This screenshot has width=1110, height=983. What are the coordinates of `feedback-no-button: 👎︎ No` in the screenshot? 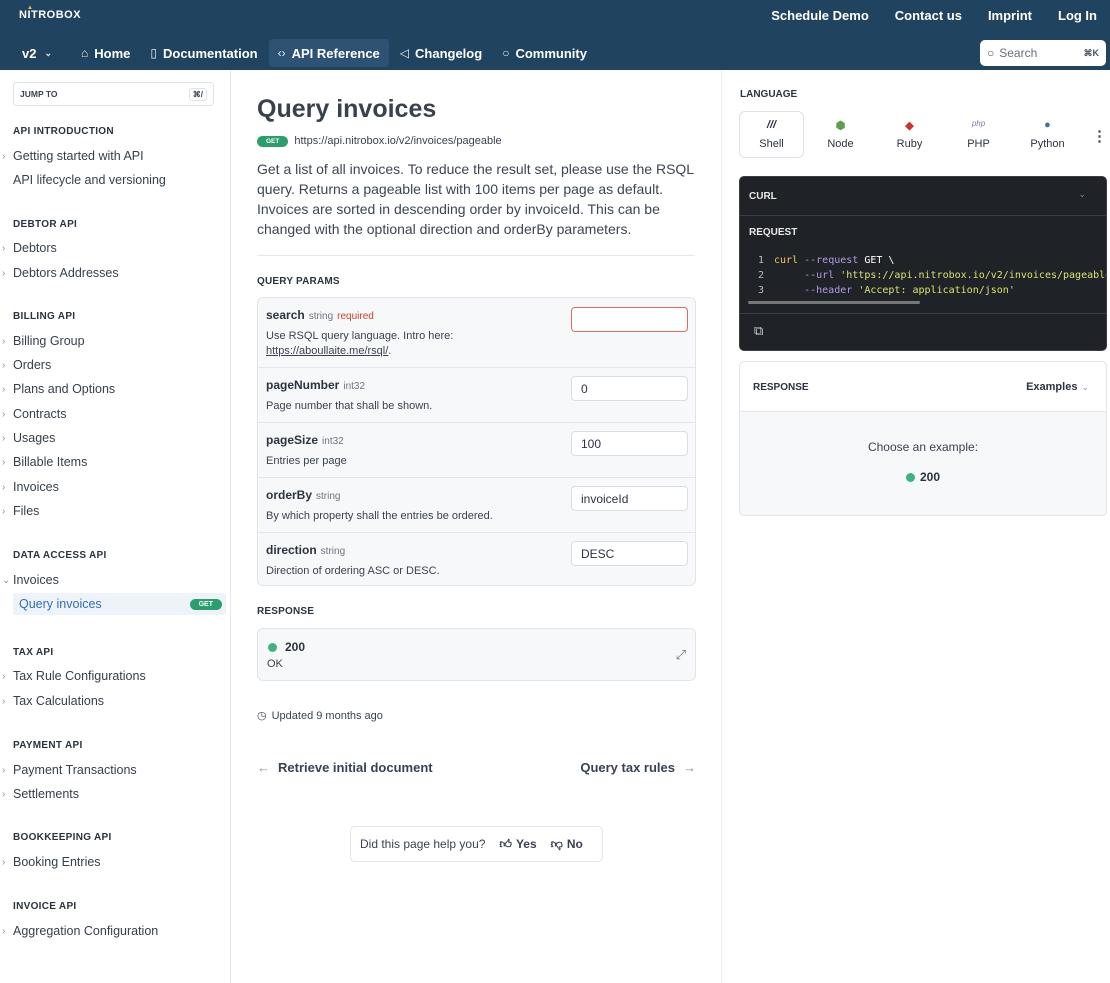 It's located at (567, 844).